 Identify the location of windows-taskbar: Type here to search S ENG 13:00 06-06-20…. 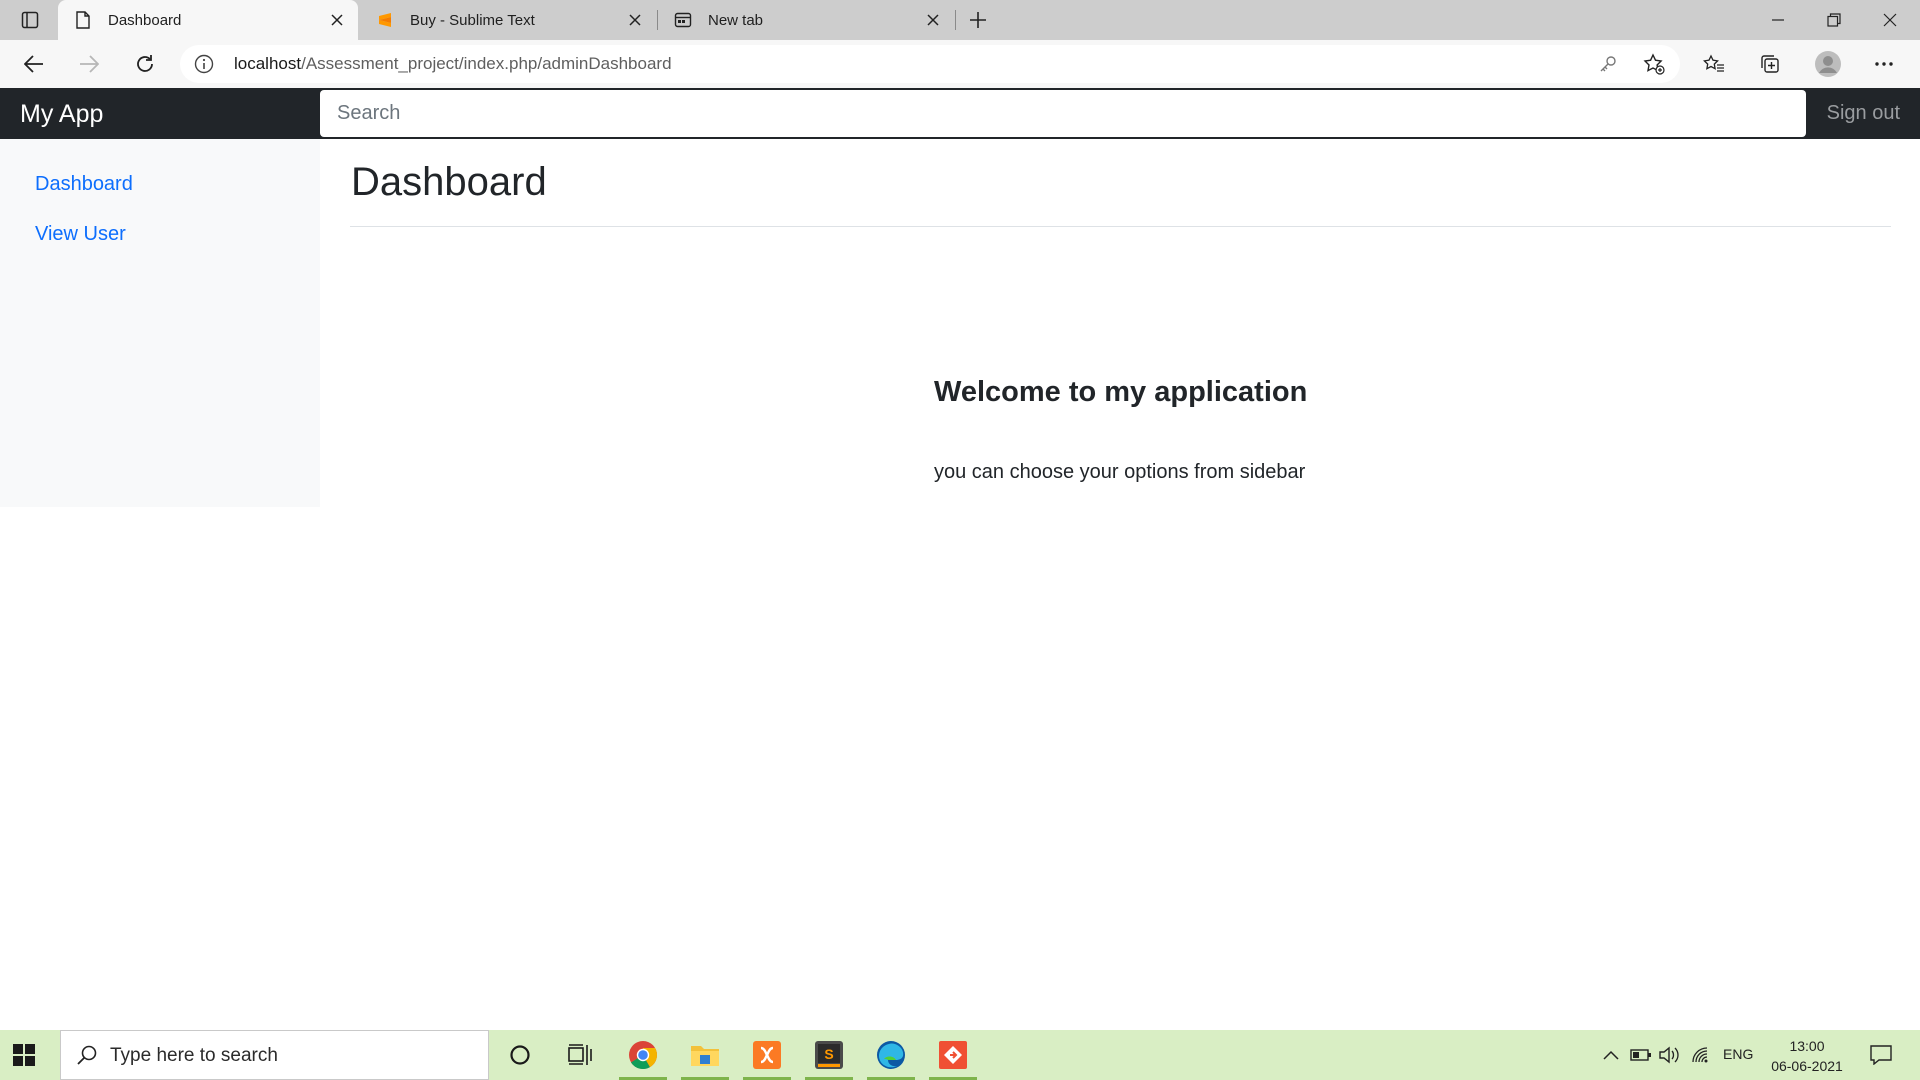
(960, 1055).